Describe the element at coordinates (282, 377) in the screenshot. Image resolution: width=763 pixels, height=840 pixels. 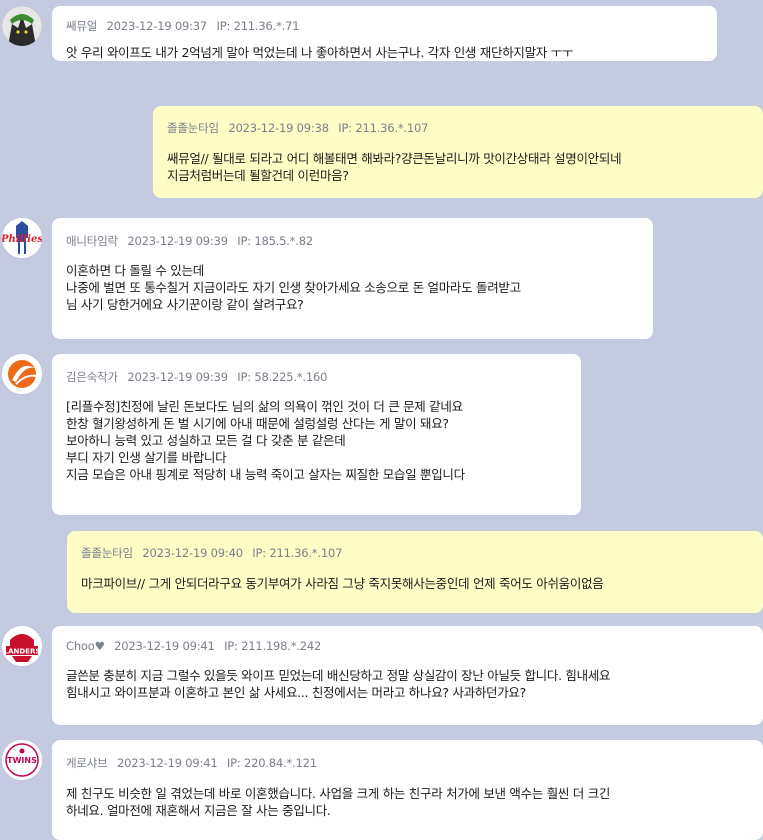
I see `comment-ip: IP: 58.225.*.160` at that location.